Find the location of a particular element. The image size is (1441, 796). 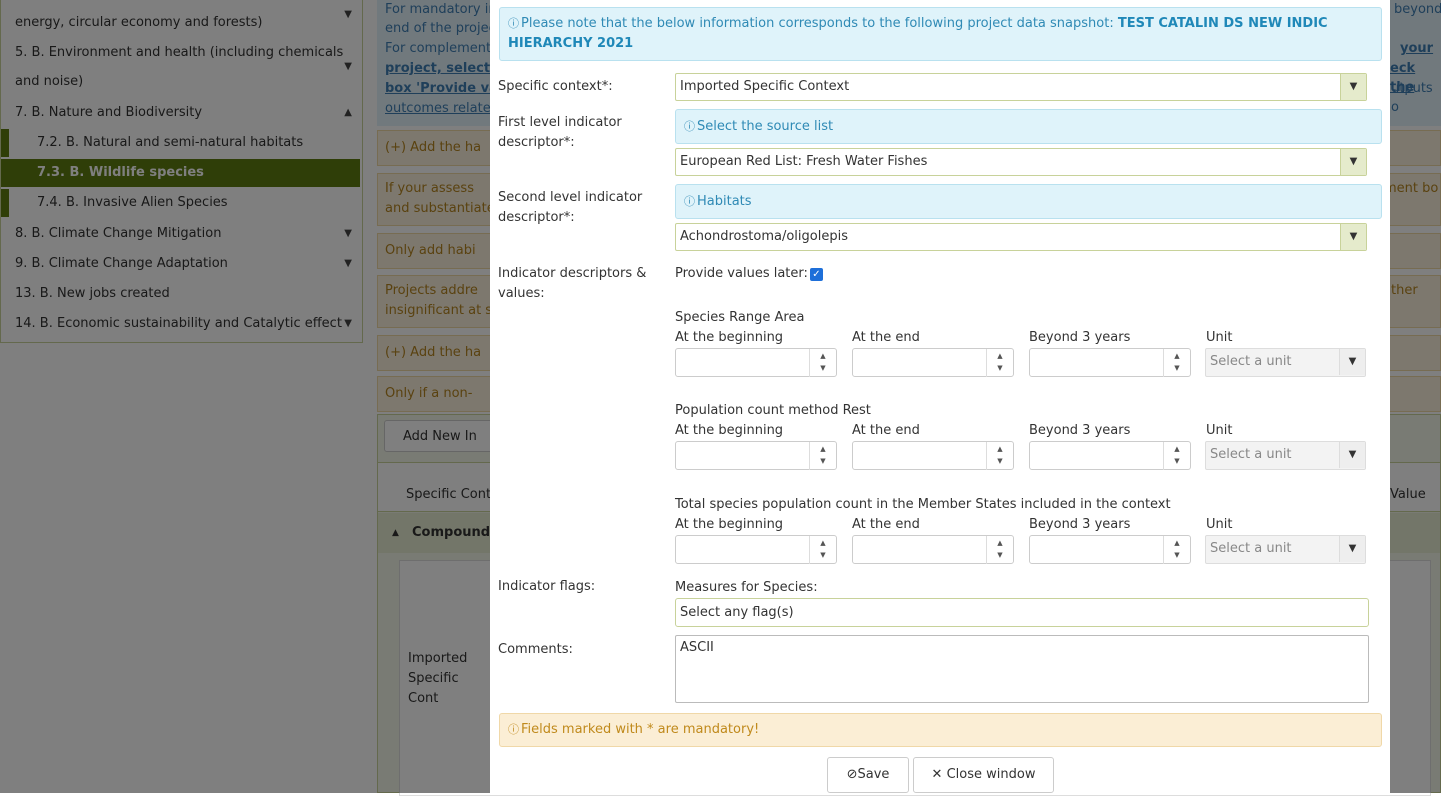

section-title: Population count method Rest is located at coordinates (773, 410).